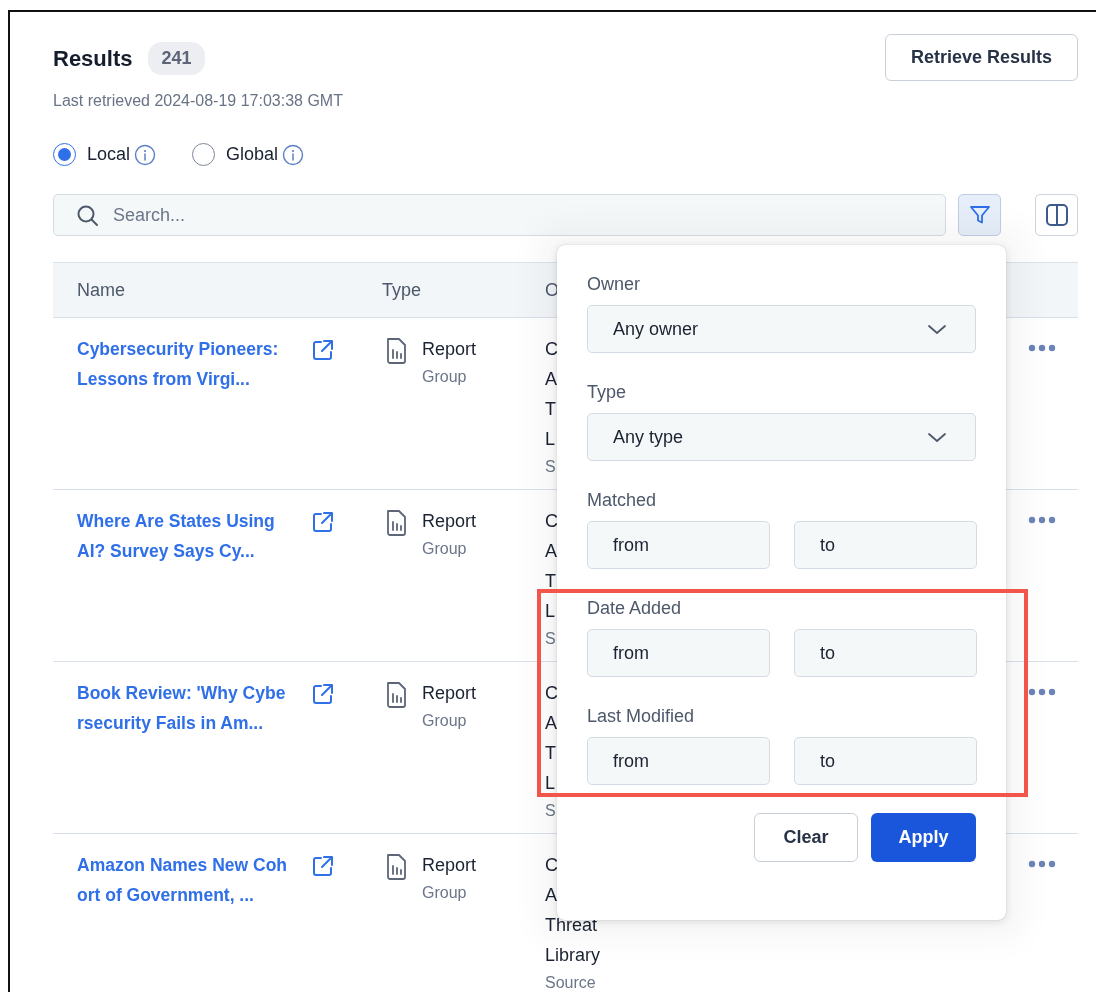 This screenshot has width=1096, height=992. I want to click on search-icon, so click(87, 215).